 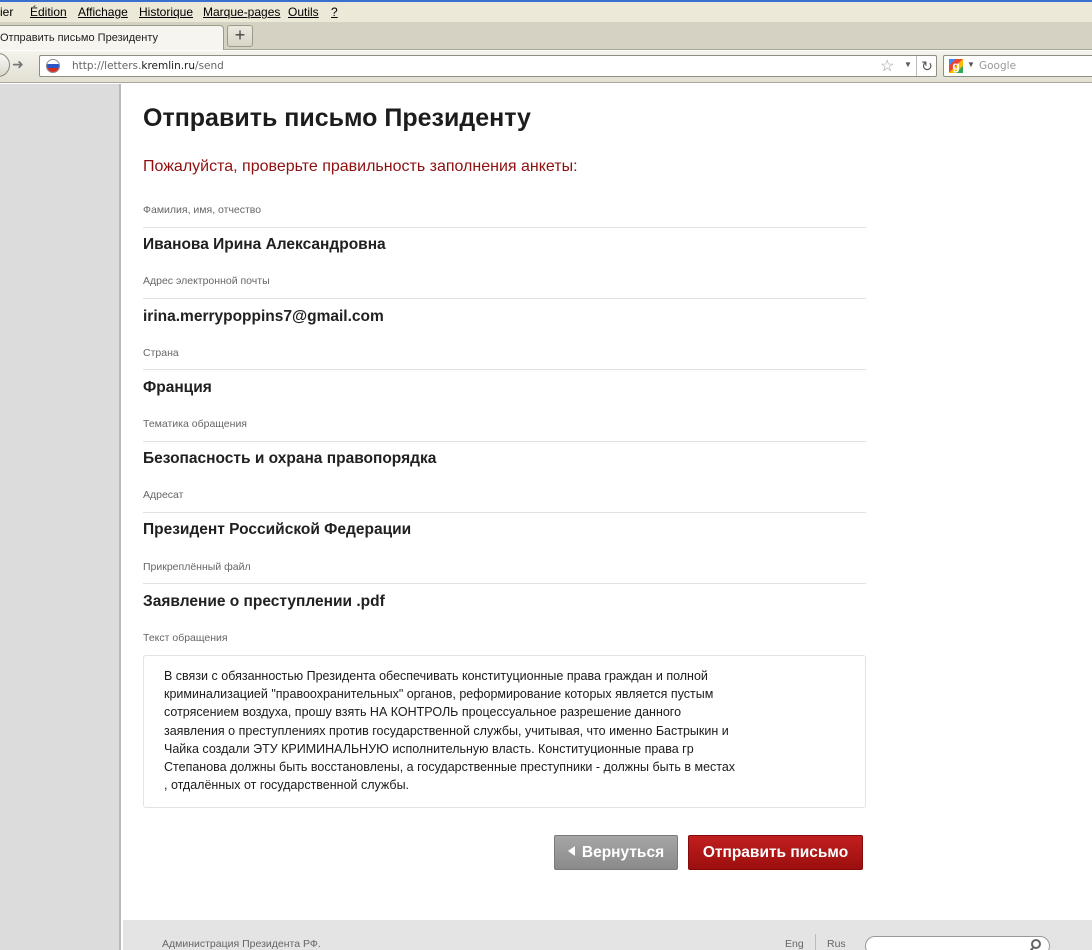 What do you see at coordinates (277, 529) in the screenshot?
I see `field-value-addressee: Президент Российской Федерации` at bounding box center [277, 529].